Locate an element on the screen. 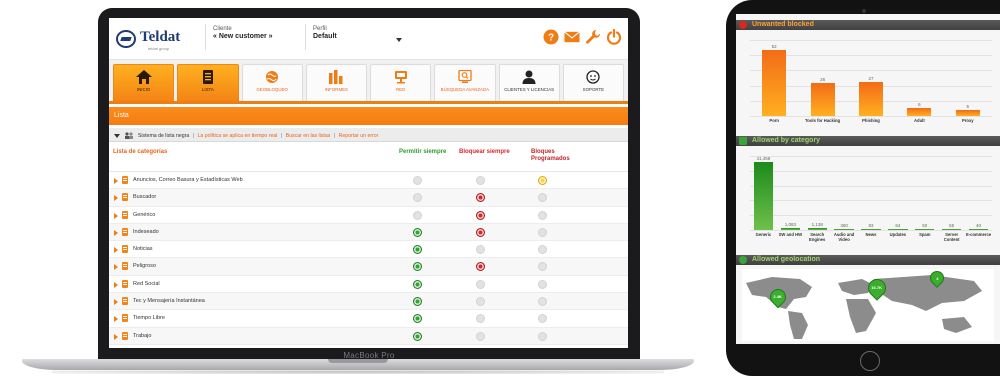 The height and width of the screenshot is (376, 1000). tab-soporte: SOPORTE is located at coordinates (593, 82).